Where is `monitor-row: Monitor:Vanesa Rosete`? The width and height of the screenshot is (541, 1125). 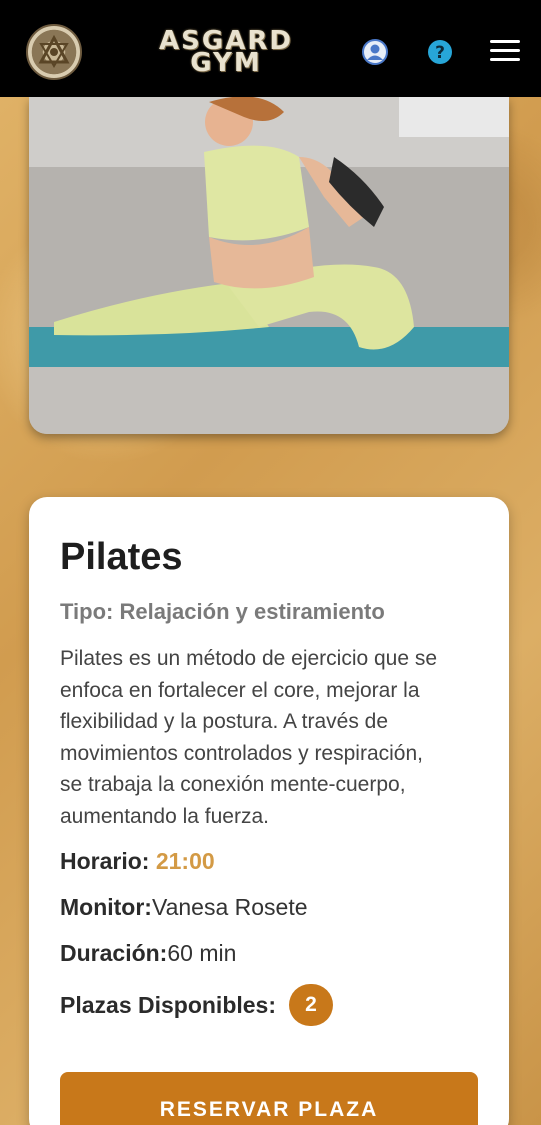 monitor-row: Monitor:Vanesa Rosete is located at coordinates (269, 907).